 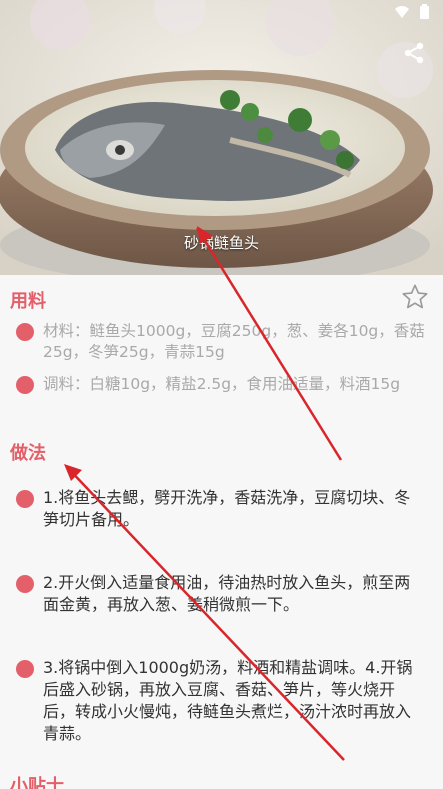 I want to click on wifi-icon, so click(x=402, y=11).